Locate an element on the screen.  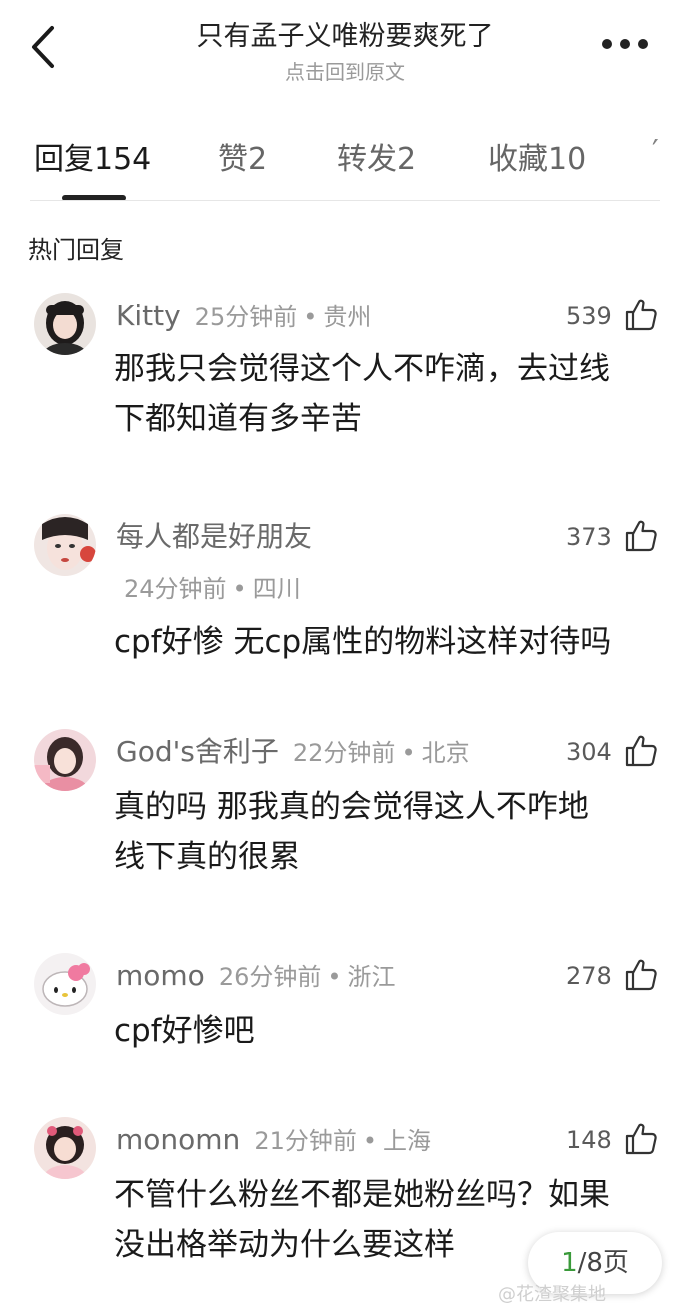
username: 每人都是好朋友 is located at coordinates (214, 536).